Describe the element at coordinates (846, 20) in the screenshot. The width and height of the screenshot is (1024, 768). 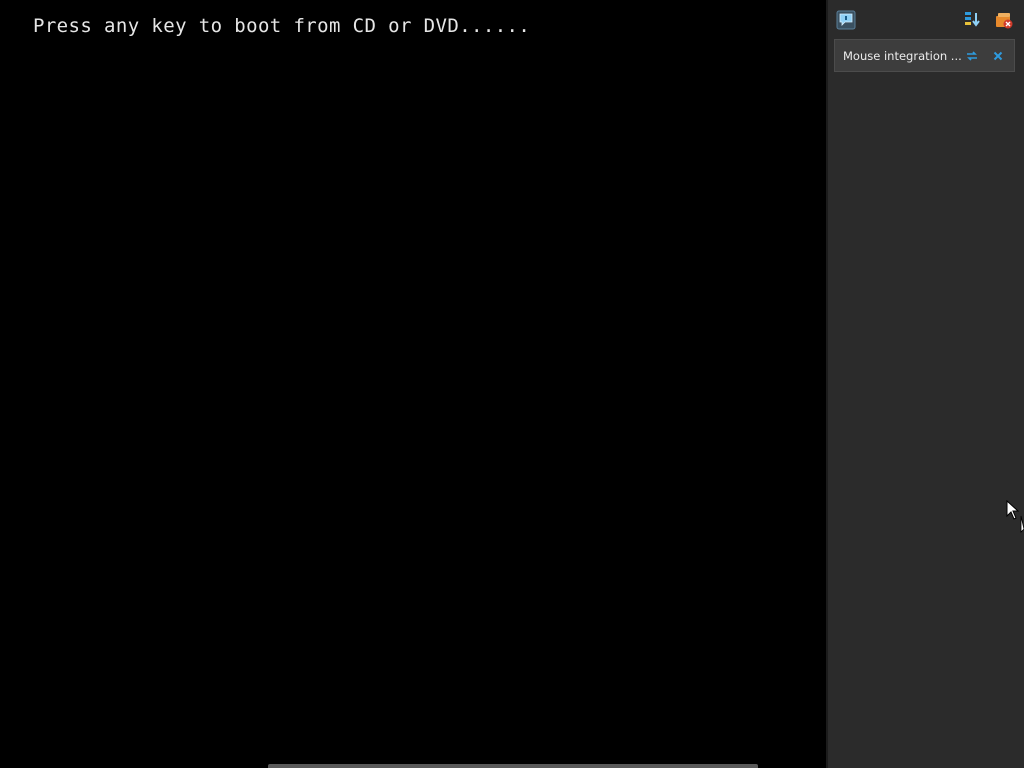
I see `message-balloon-icon` at that location.